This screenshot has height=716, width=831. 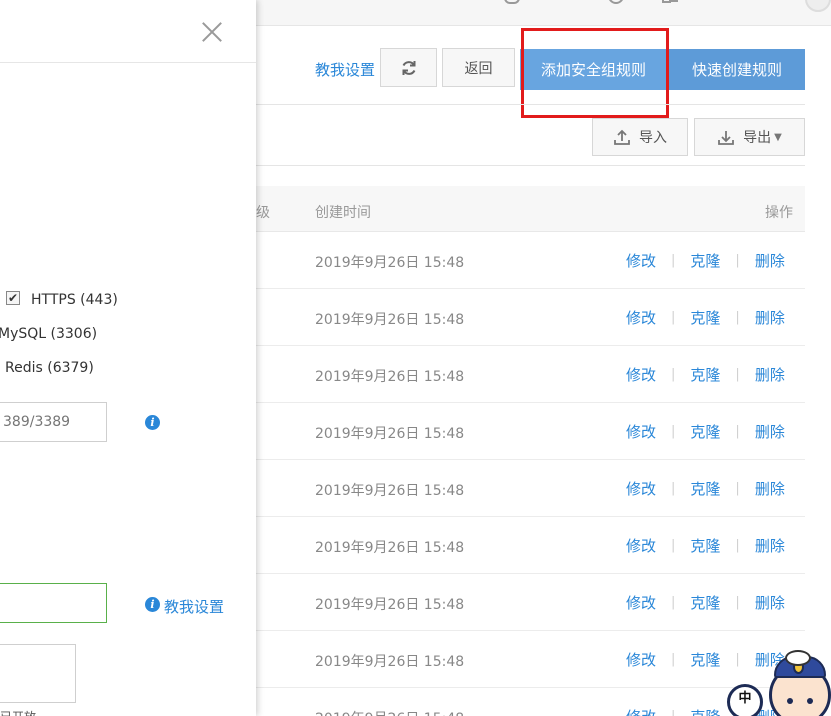 I want to click on cut-off-text: 已开放, so click(x=18, y=712).